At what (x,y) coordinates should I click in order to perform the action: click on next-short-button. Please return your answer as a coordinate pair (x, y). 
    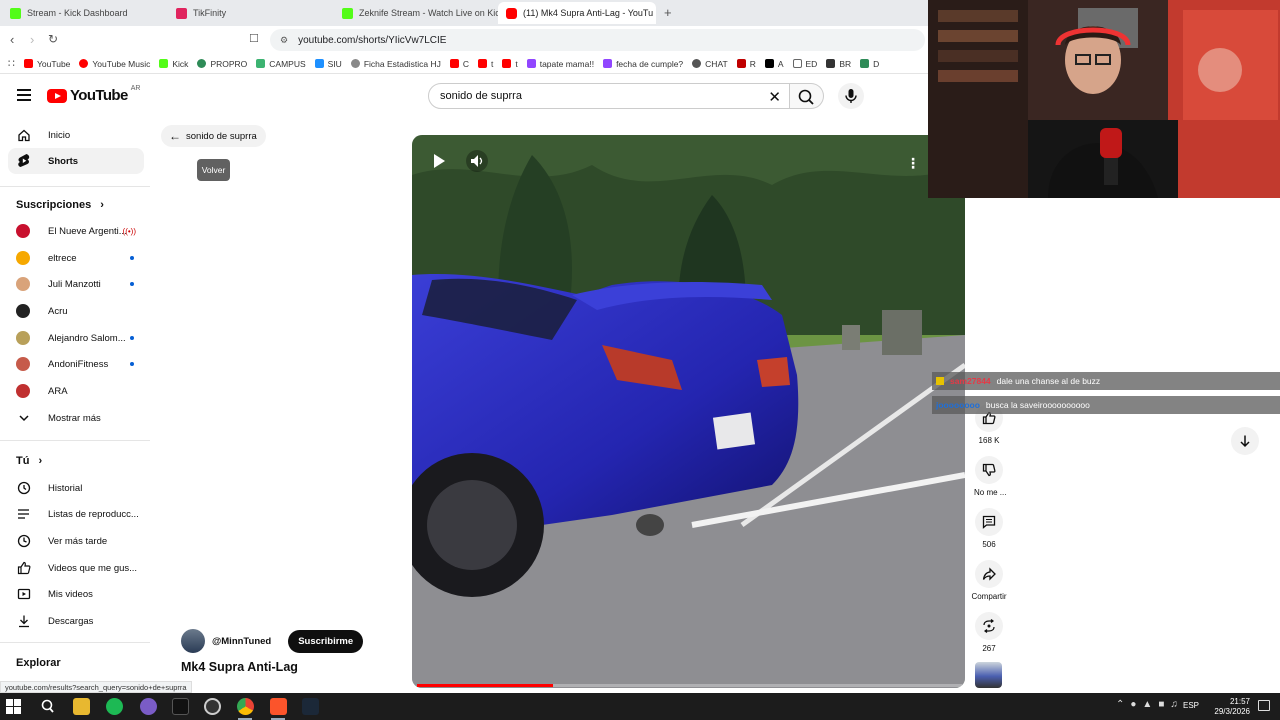
    Looking at the image, I should click on (1245, 441).